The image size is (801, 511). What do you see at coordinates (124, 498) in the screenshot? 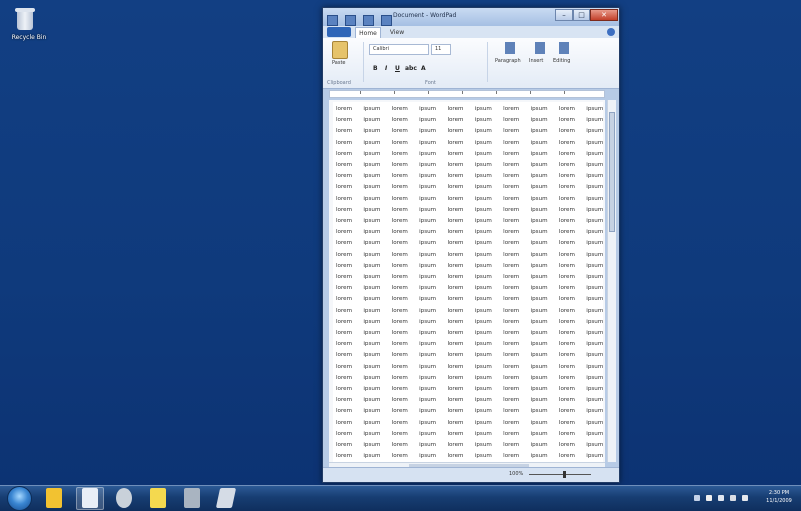
I see `paint-icon` at bounding box center [124, 498].